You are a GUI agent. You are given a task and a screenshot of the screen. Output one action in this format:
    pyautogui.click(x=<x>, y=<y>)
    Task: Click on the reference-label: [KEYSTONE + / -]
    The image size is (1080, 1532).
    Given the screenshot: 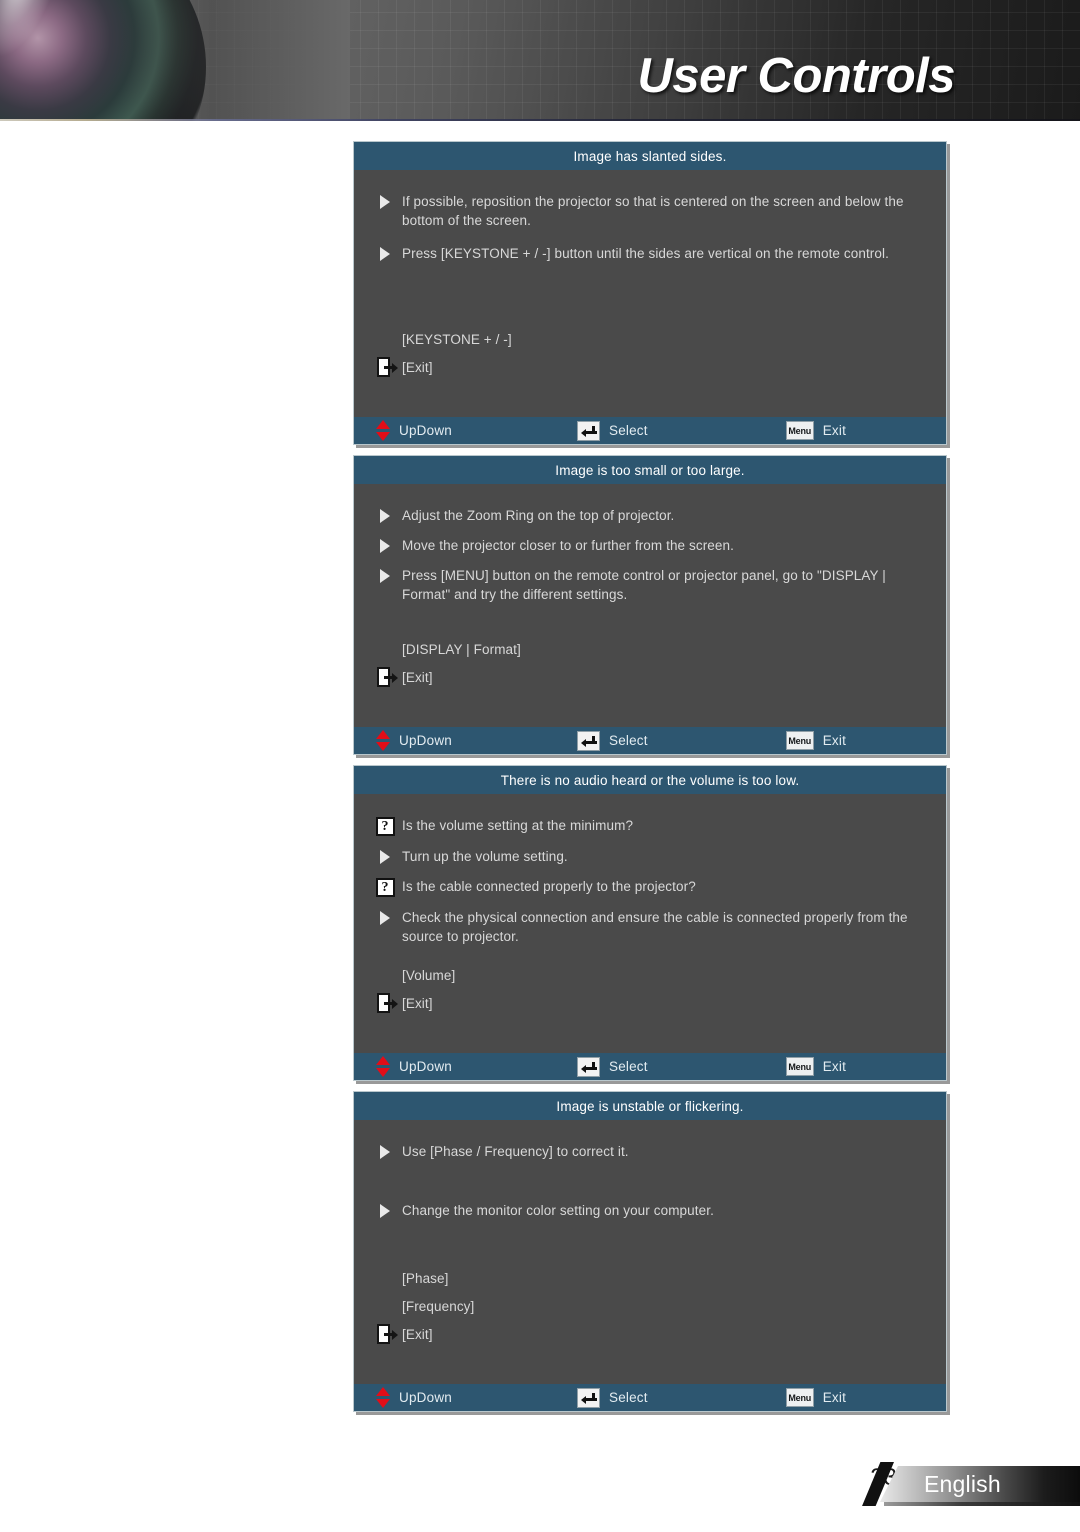 What is the action you would take?
    pyautogui.click(x=457, y=339)
    